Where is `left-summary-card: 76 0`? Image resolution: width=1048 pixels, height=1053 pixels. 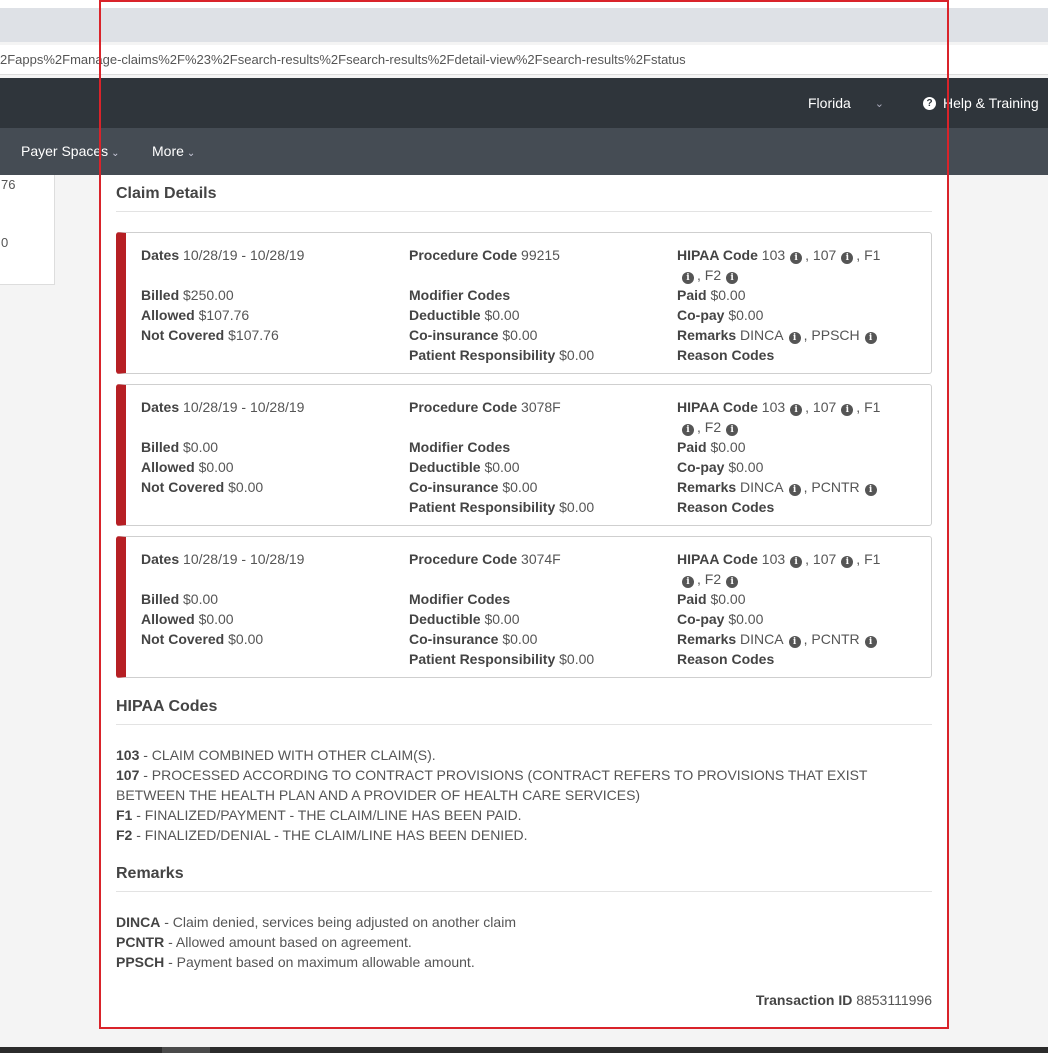 left-summary-card: 76 0 is located at coordinates (27, 230).